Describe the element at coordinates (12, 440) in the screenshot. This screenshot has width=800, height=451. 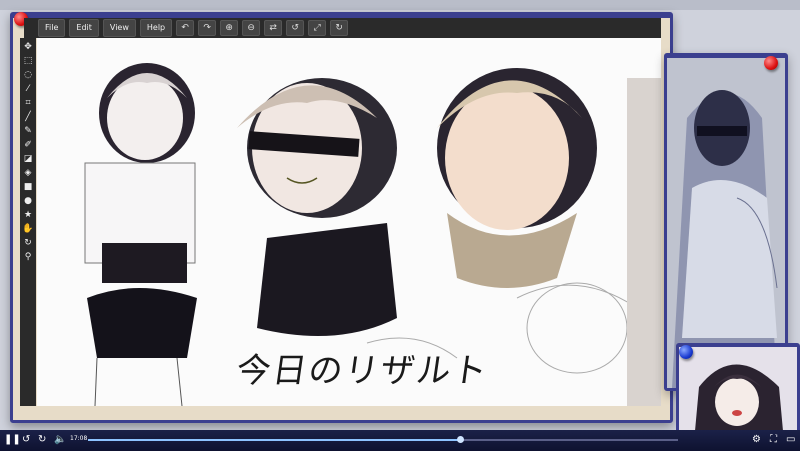
I see `pause-icon: ❚❚` at that location.